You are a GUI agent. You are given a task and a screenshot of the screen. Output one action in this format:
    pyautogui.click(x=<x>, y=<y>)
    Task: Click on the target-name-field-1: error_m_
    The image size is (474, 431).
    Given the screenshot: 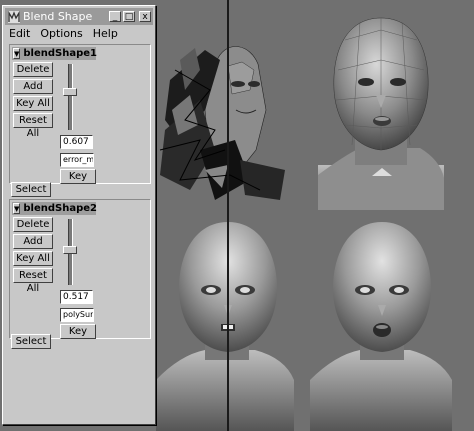 What is the action you would take?
    pyautogui.click(x=77, y=160)
    